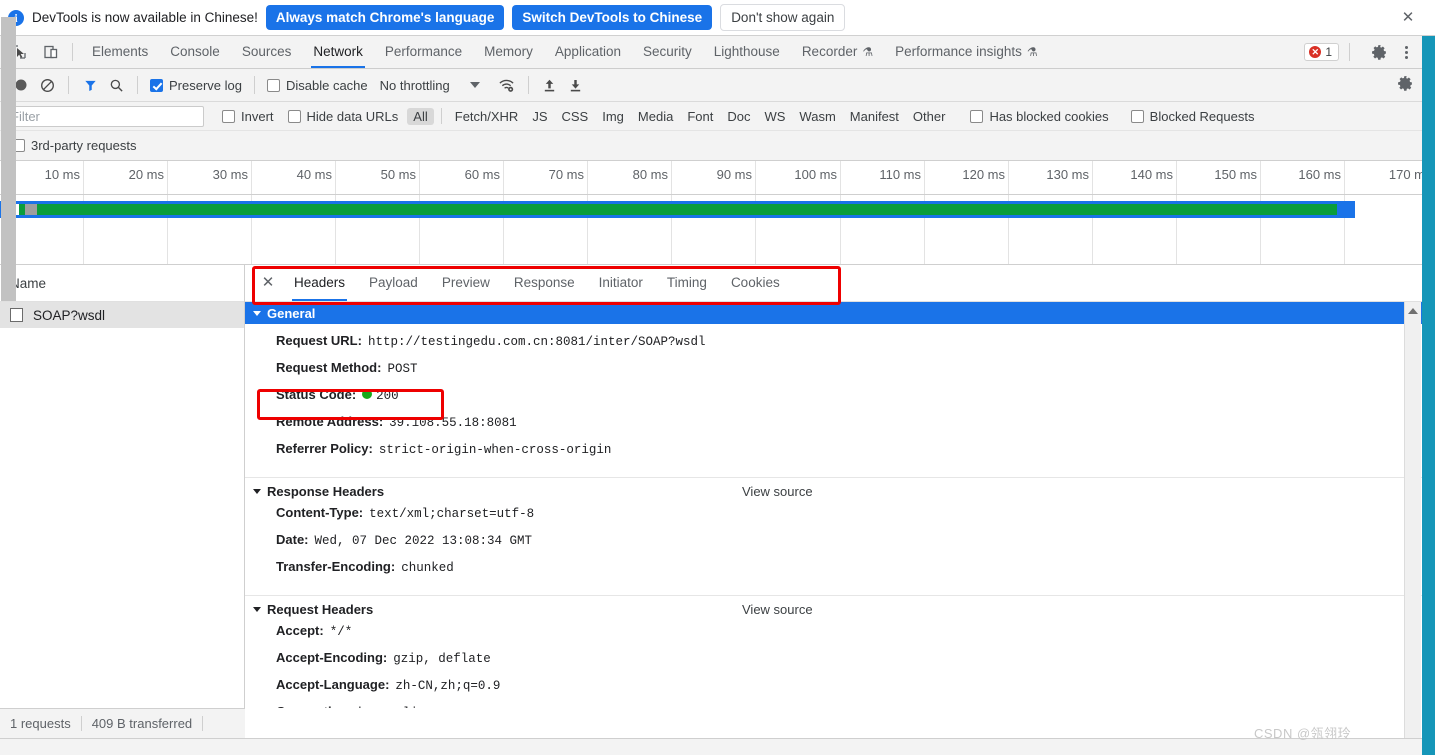 The width and height of the screenshot is (1435, 755). What do you see at coordinates (755, 283) in the screenshot?
I see `tab-cookies: Cookies` at bounding box center [755, 283].